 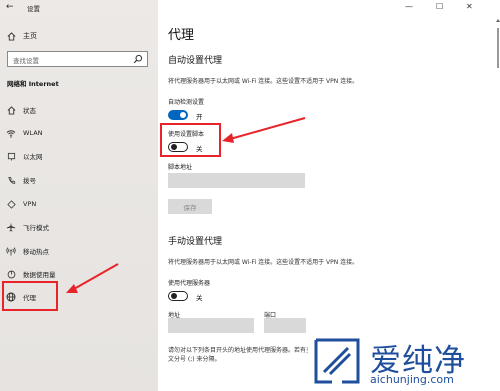 What do you see at coordinates (337, 361) in the screenshot?
I see `watermark-logo-icon` at bounding box center [337, 361].